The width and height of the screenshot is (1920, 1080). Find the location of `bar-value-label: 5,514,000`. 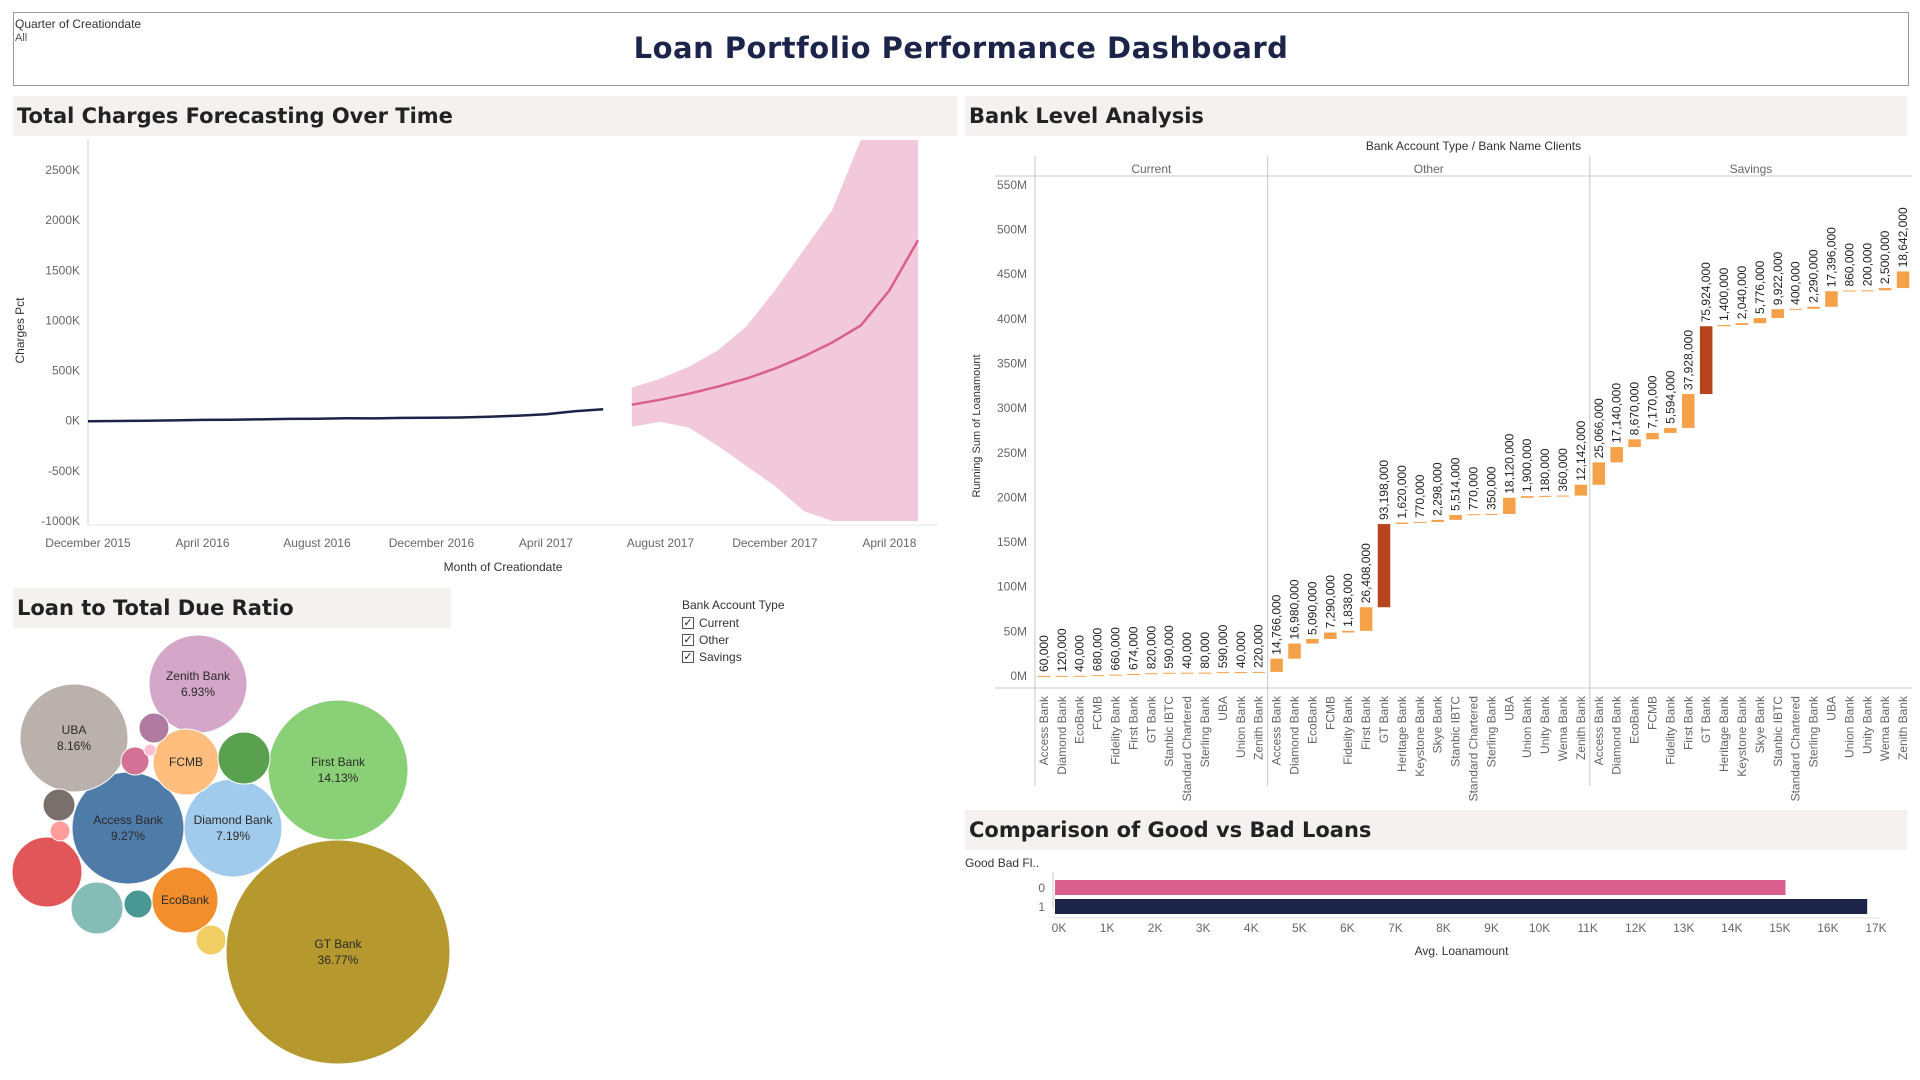

bar-value-label: 5,514,000 is located at coordinates (1456, 484).